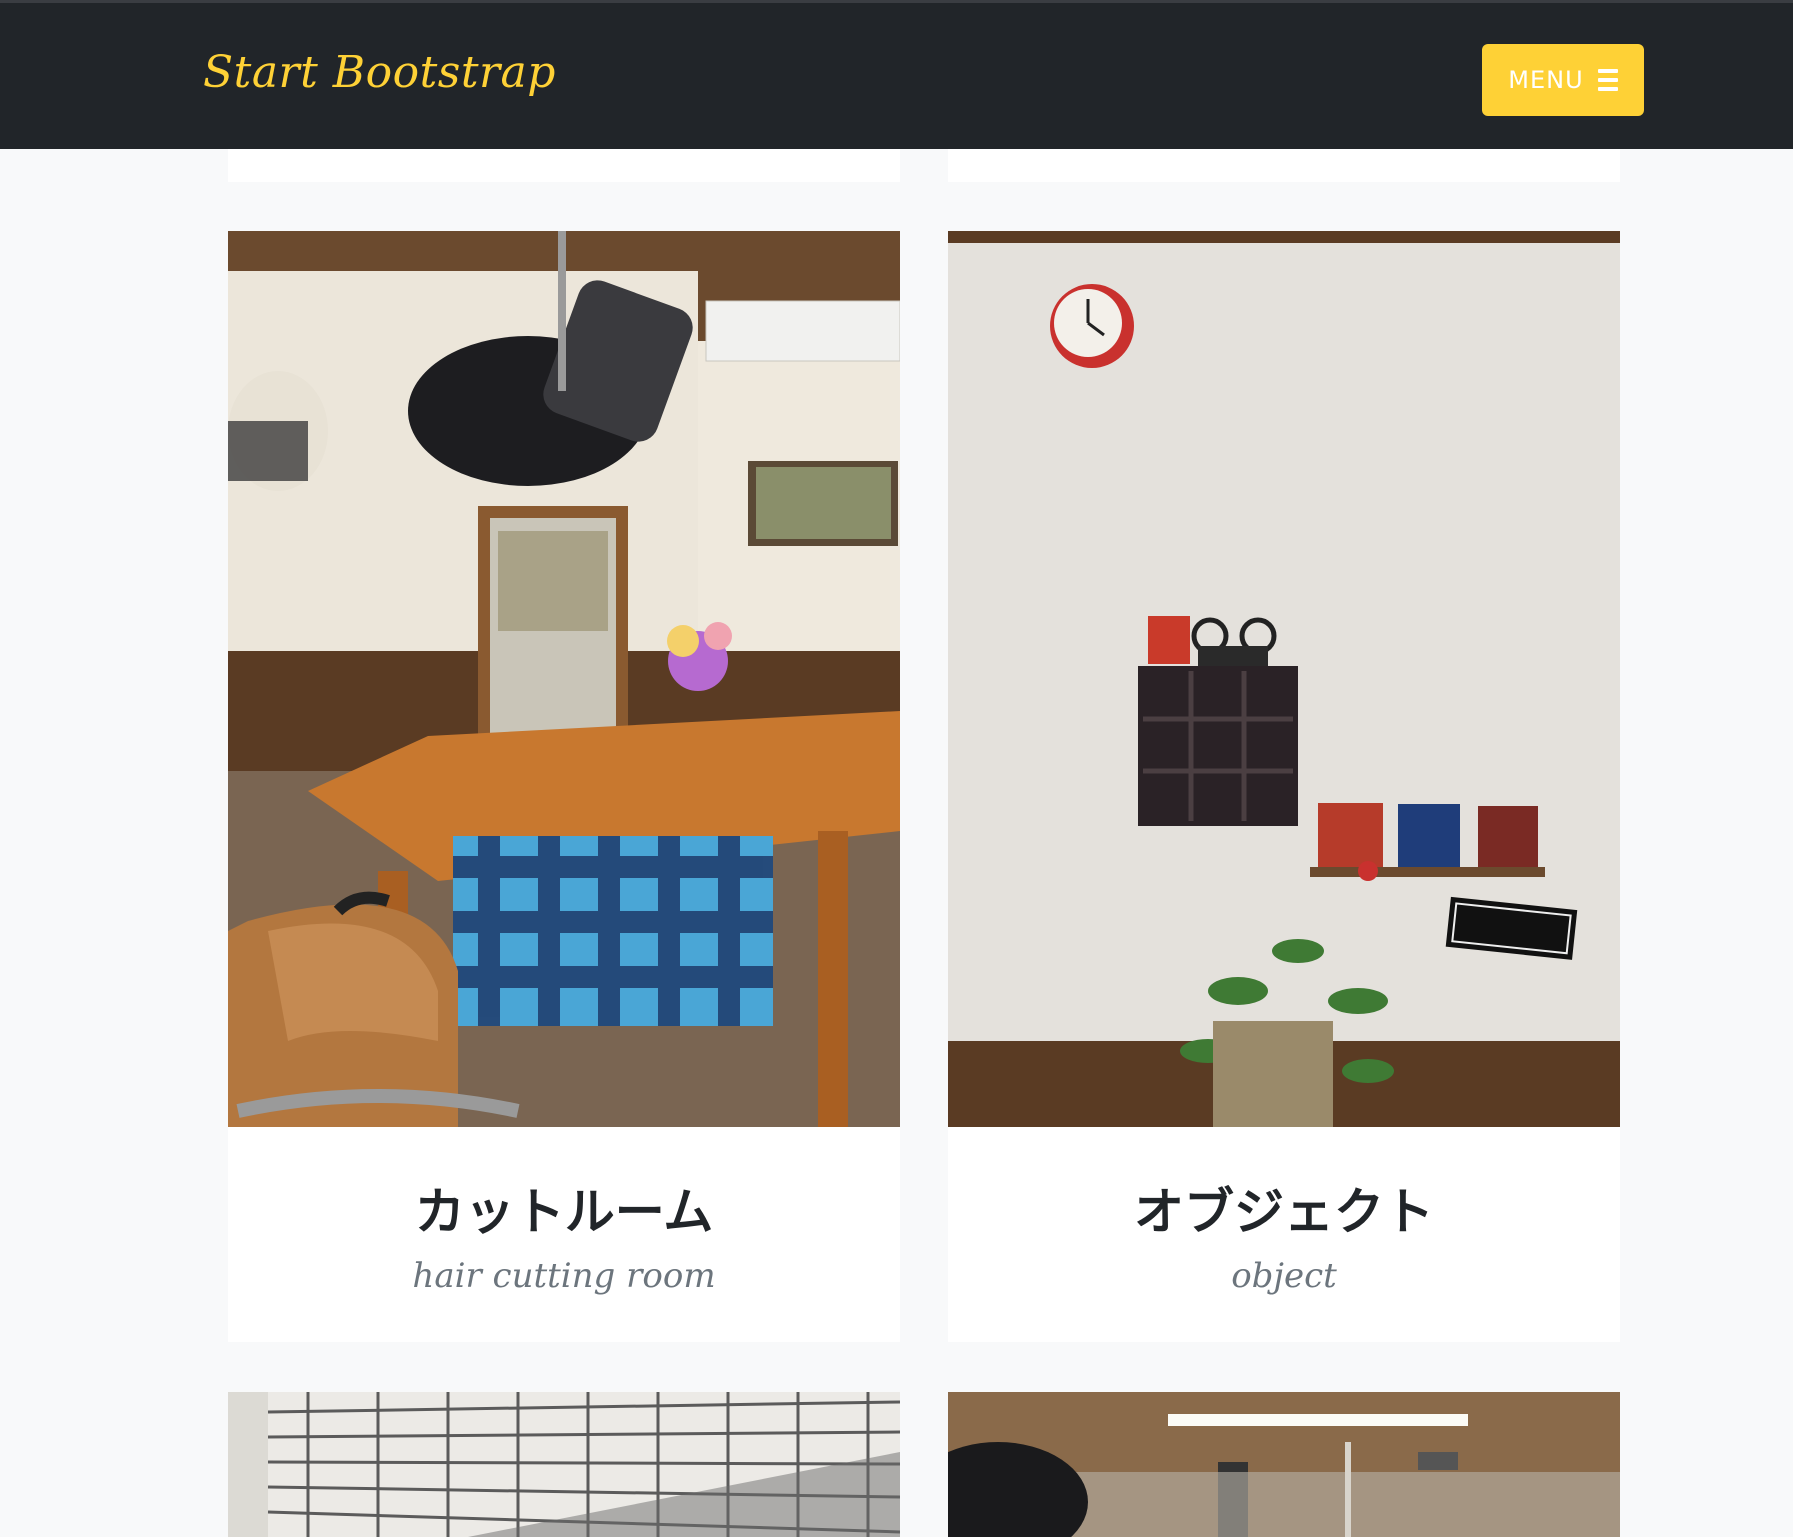 Image resolution: width=1793 pixels, height=1537 pixels. I want to click on portfolio-title: オブジェクト, so click(1284, 1212).